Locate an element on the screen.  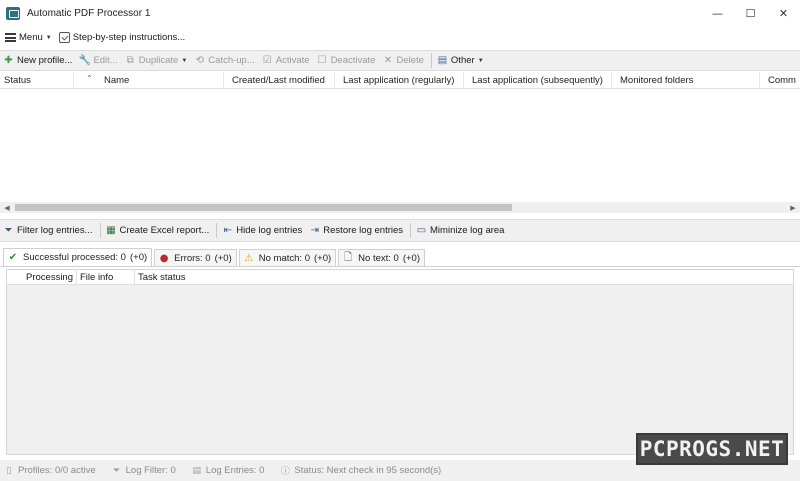
status-log-filter-label: Log Filter: 0 is located at coordinates (150, 470).